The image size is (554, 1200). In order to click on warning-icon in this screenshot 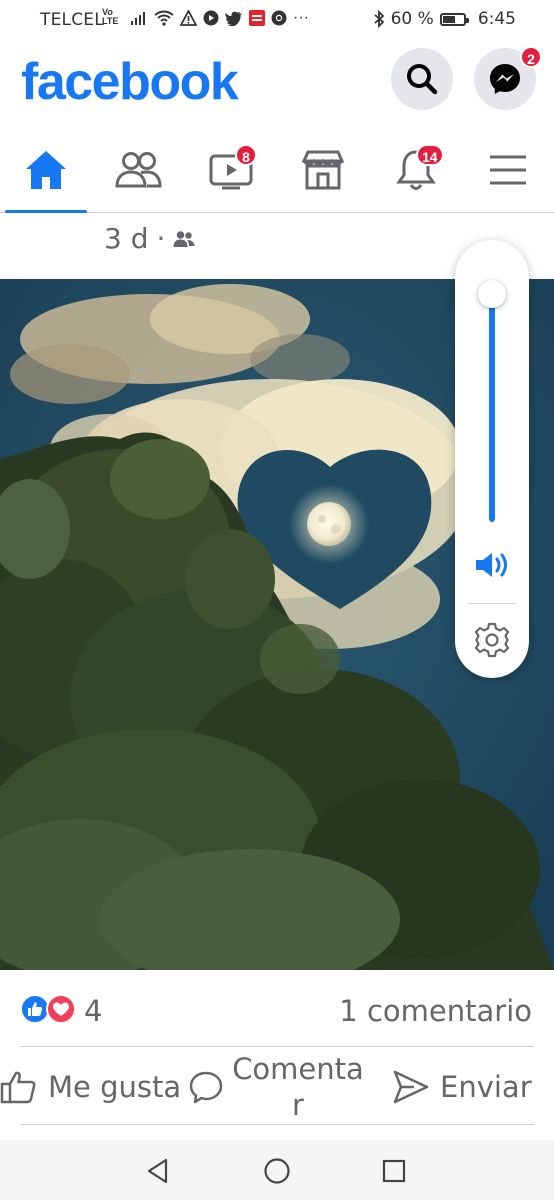, I will do `click(188, 18)`.